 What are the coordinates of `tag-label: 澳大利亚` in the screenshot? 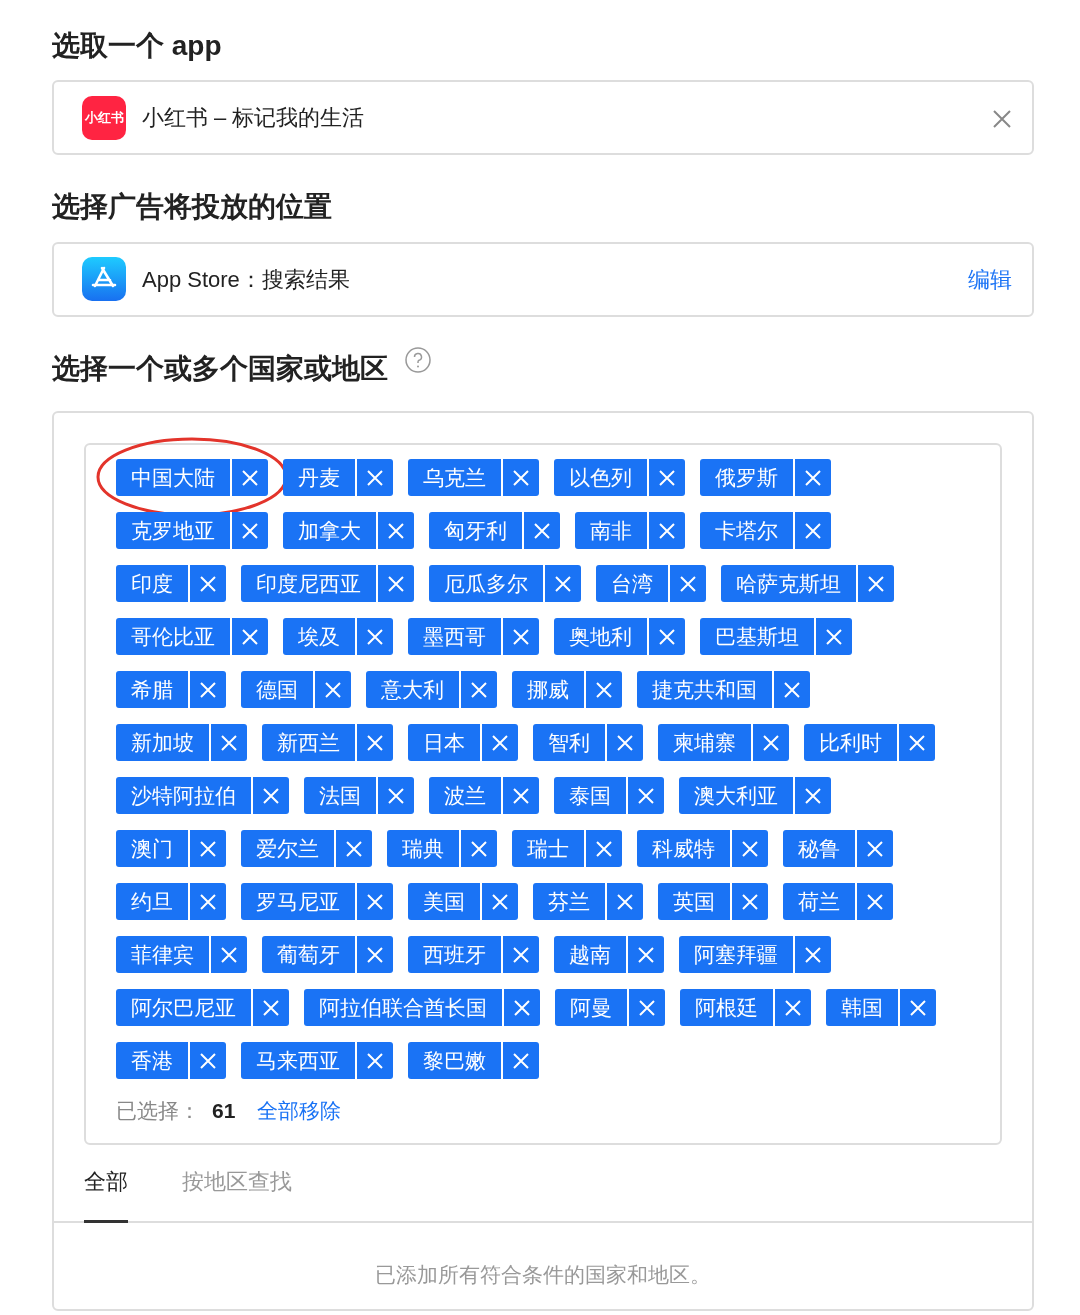 It's located at (736, 796).